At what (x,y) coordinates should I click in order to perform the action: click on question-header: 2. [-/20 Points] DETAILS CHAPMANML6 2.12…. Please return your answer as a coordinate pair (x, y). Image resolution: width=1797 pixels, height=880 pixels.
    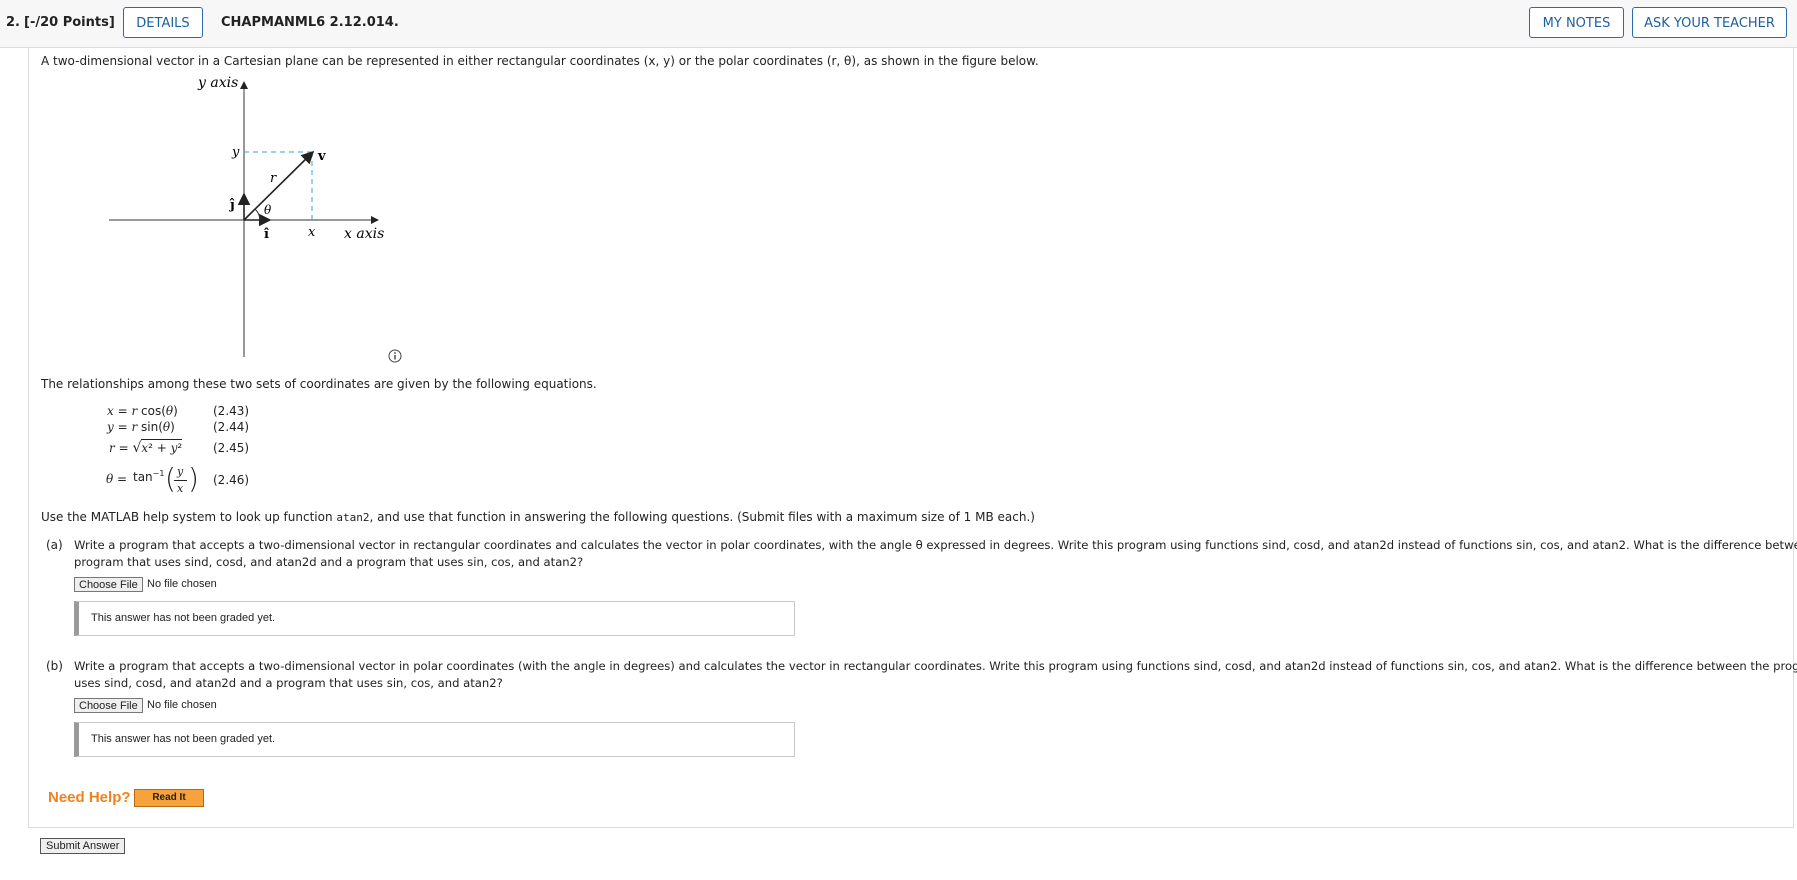
    Looking at the image, I should click on (898, 24).